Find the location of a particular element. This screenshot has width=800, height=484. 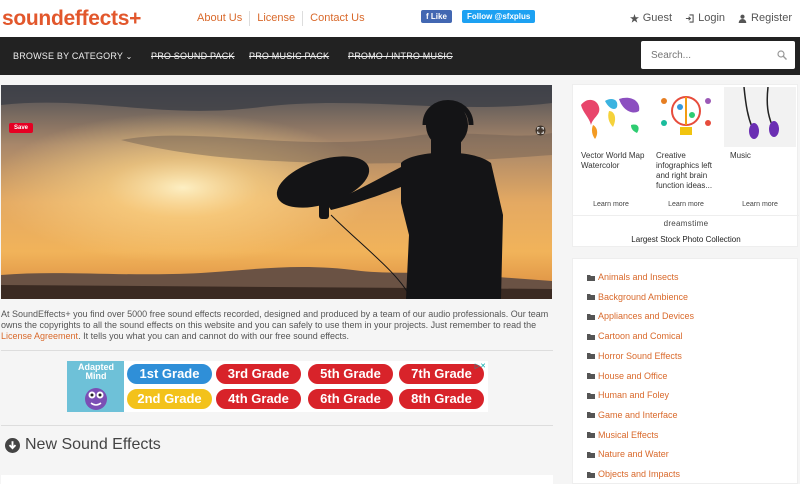

star-icon is located at coordinates (634, 18).